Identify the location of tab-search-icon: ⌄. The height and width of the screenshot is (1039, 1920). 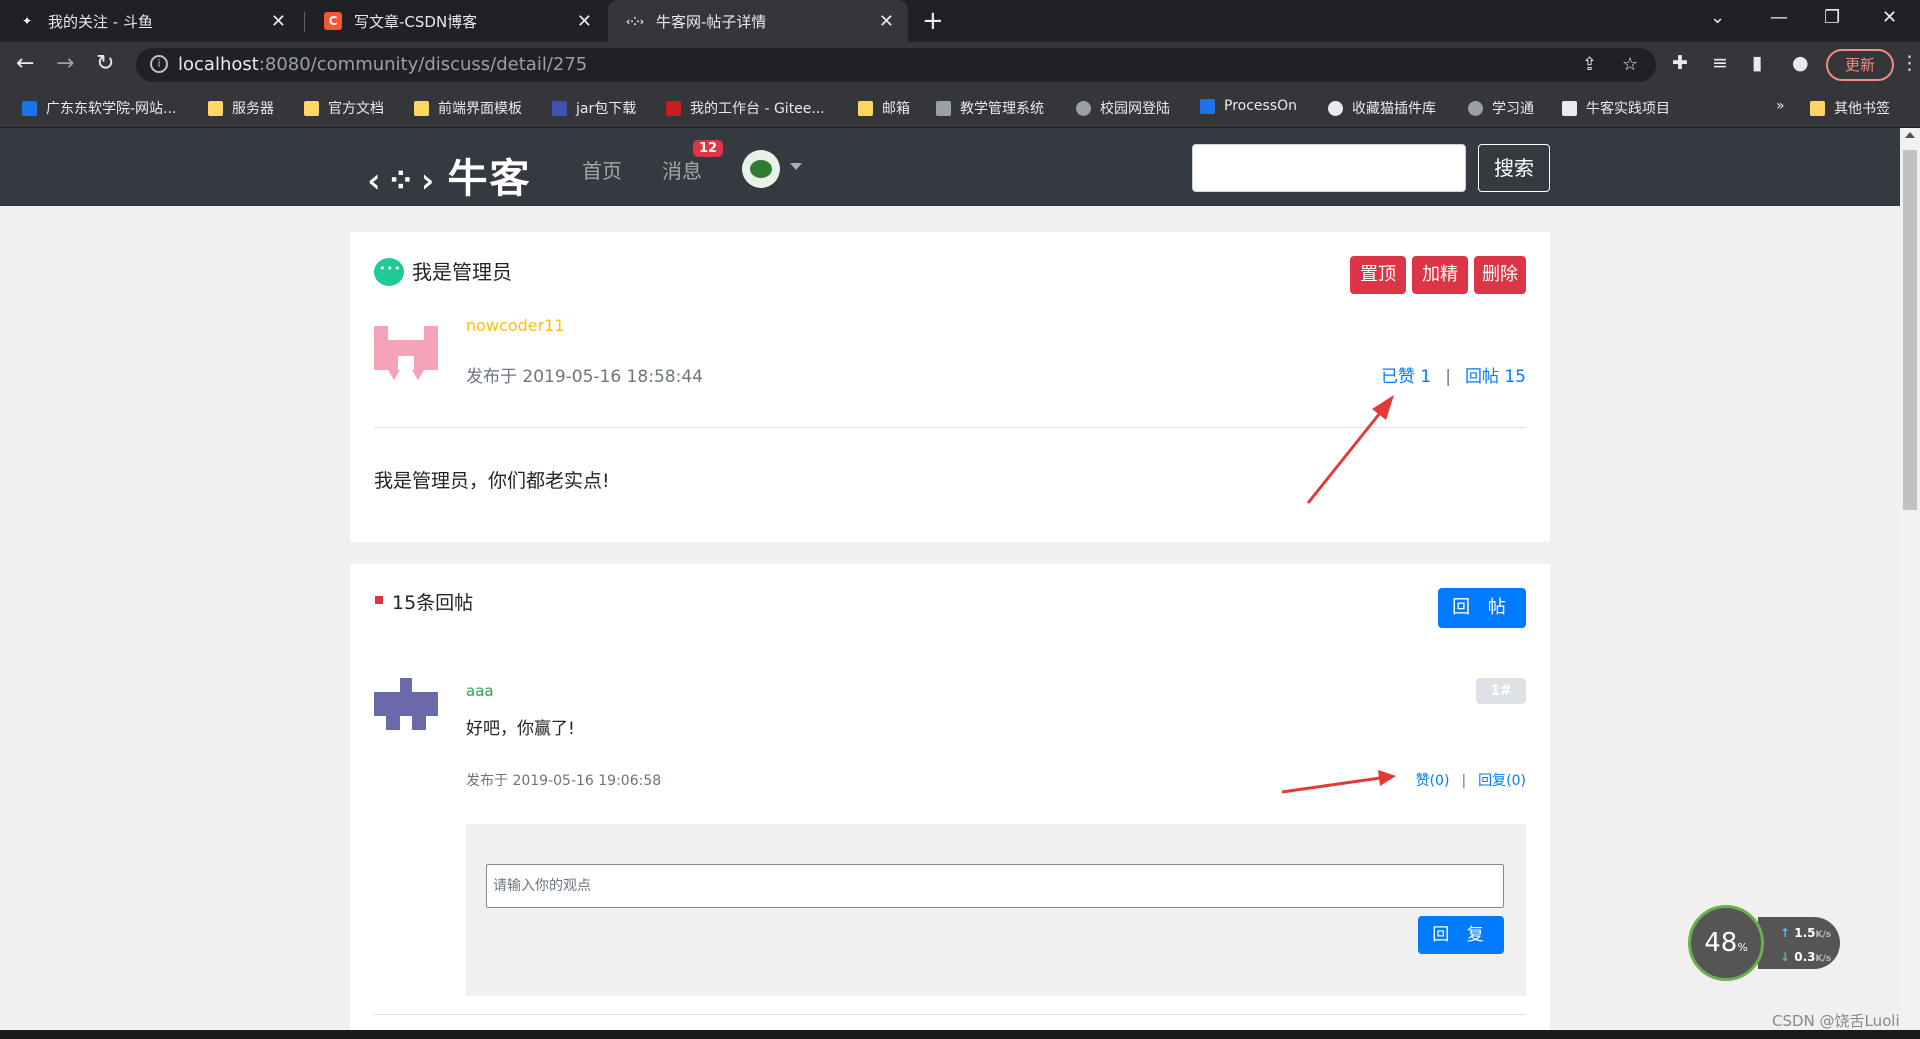
(1717, 17).